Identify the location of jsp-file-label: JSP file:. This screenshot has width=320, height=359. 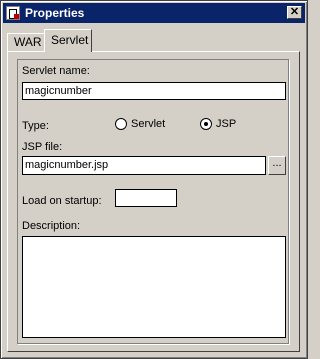
(42, 147).